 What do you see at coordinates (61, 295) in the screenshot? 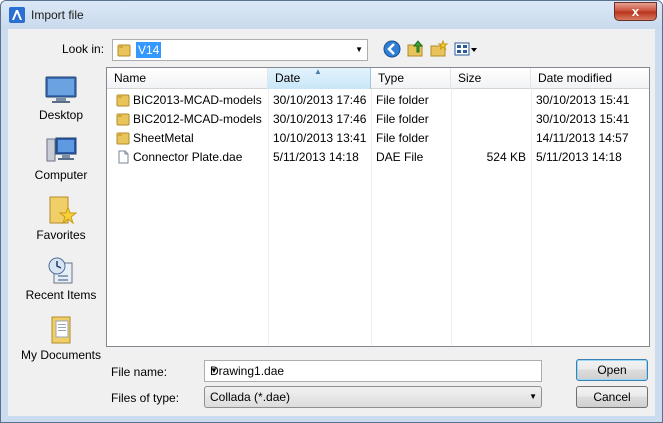
I see `place-label: Recent Items` at bounding box center [61, 295].